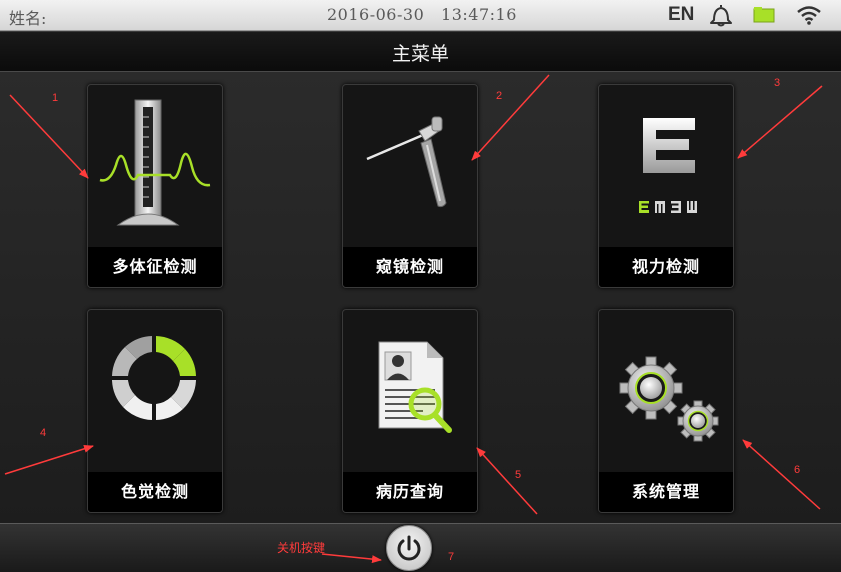  What do you see at coordinates (499, 96) in the screenshot?
I see `annotation-number: 2` at bounding box center [499, 96].